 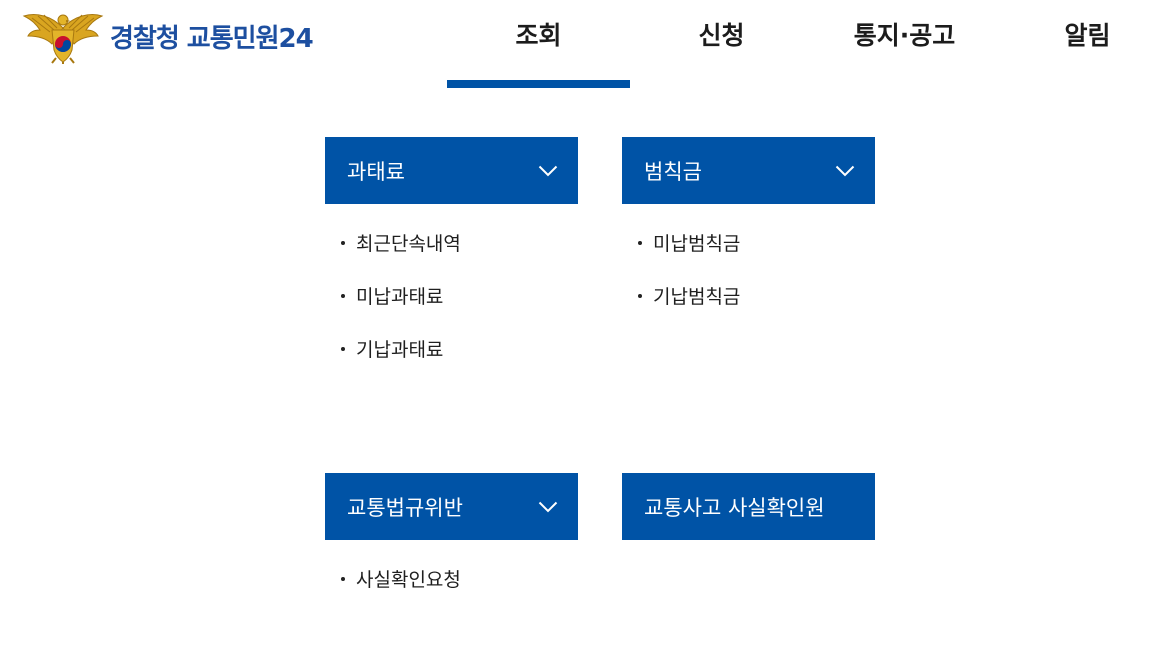 I want to click on site-header: 경찰청 교통민원24 조회 신청 통지·공고 알림, so click(x=586, y=45).